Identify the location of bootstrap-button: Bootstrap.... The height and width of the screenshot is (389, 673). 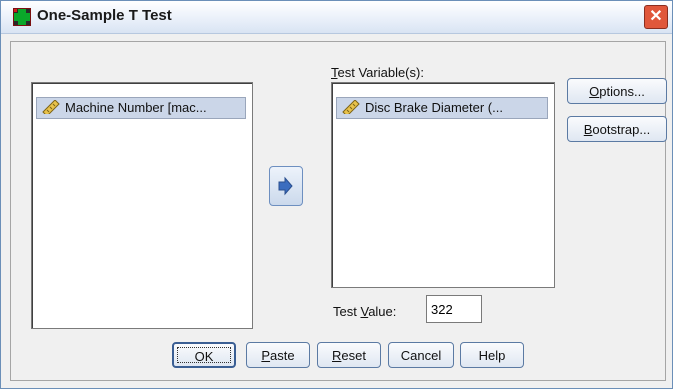
(617, 129).